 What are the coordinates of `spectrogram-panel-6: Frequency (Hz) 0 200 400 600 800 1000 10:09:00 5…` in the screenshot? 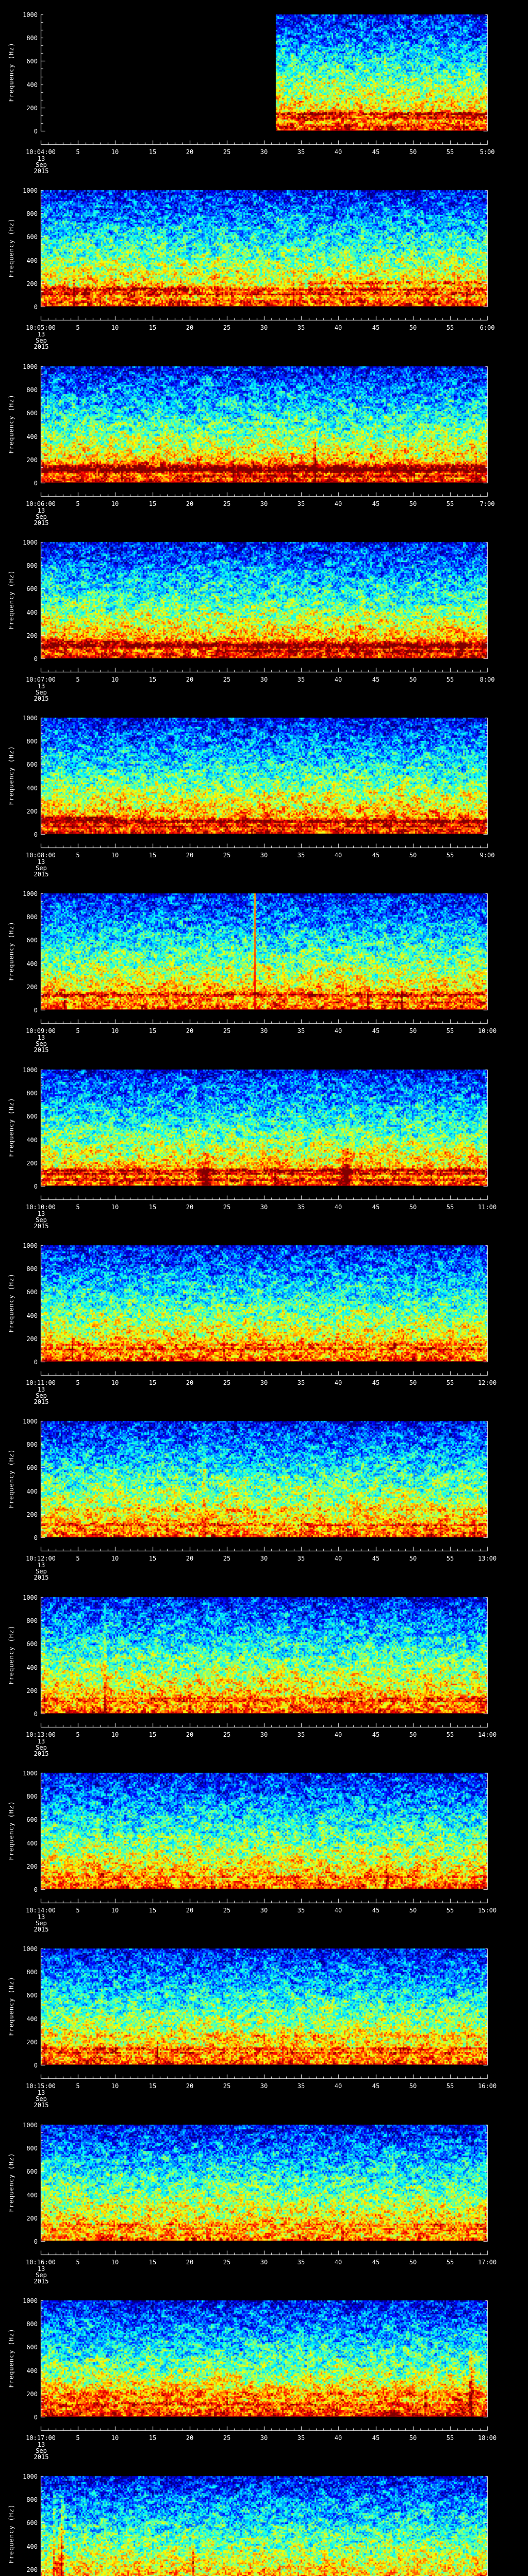 It's located at (264, 967).